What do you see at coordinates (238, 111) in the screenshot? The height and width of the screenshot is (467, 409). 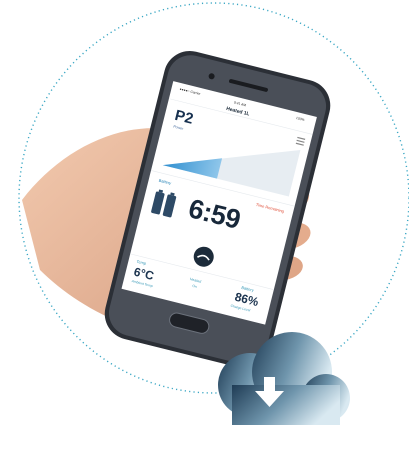 I see `app-title: Heated 1L` at bounding box center [238, 111].